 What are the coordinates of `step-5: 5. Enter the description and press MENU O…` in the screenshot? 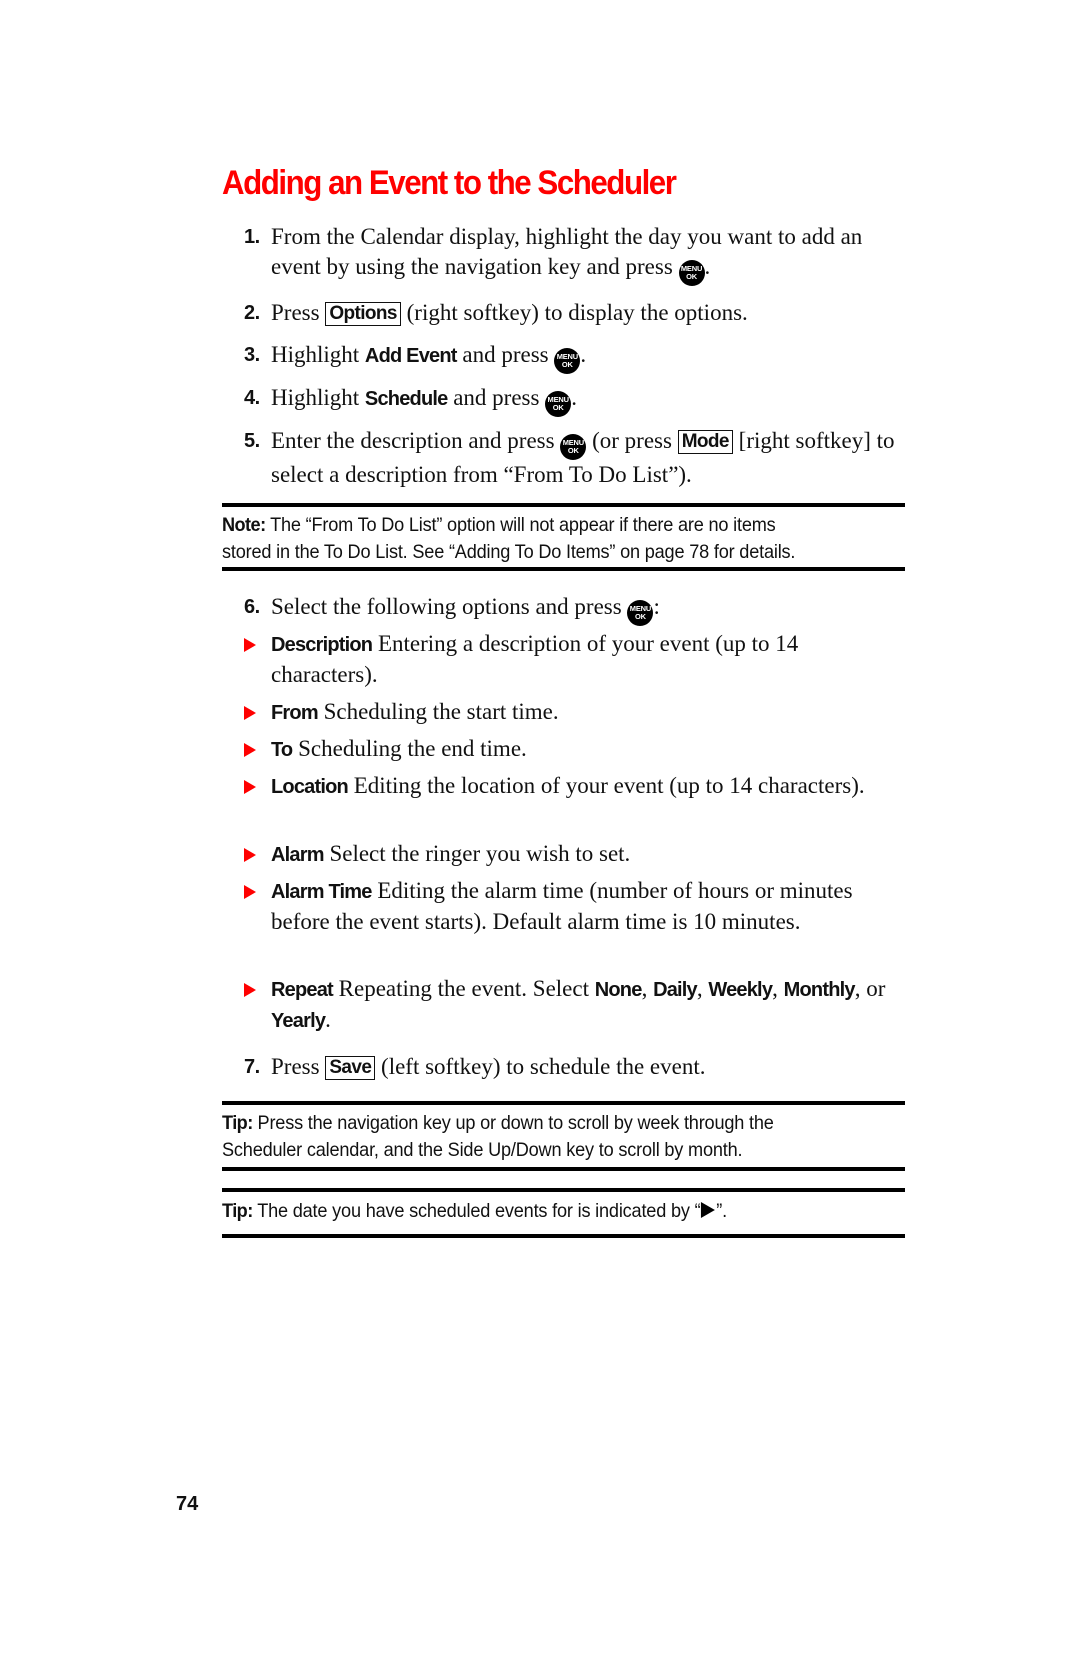 It's located at (569, 457).